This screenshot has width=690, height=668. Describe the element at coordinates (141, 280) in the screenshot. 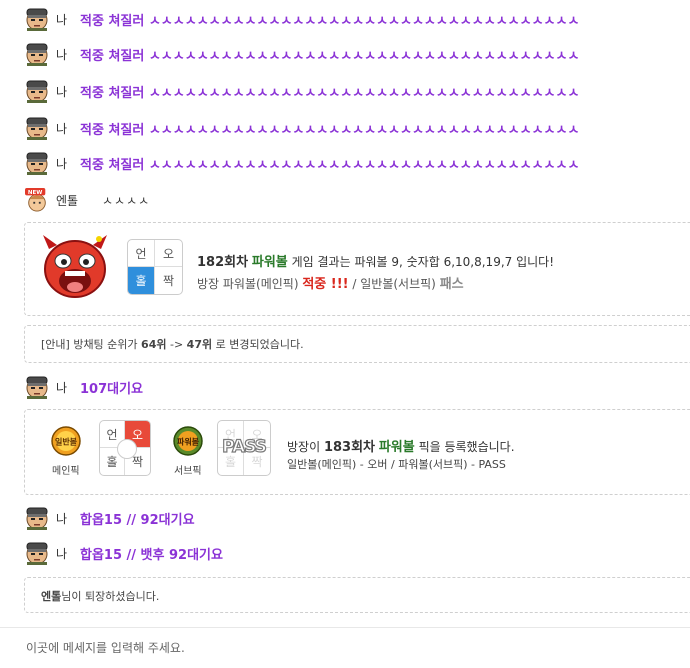

I see `grid-odd: 홀` at that location.